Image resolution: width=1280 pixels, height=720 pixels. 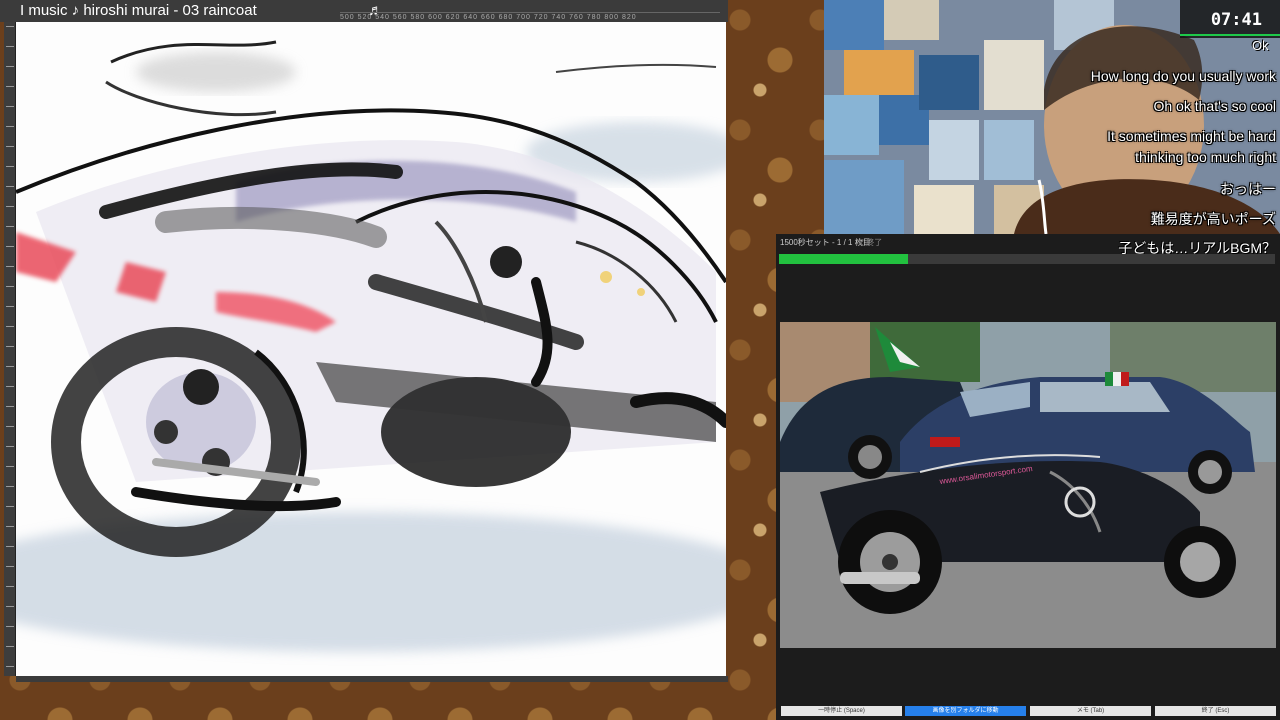 What do you see at coordinates (1248, 189) in the screenshot?
I see `chat-message: おっはー` at bounding box center [1248, 189].